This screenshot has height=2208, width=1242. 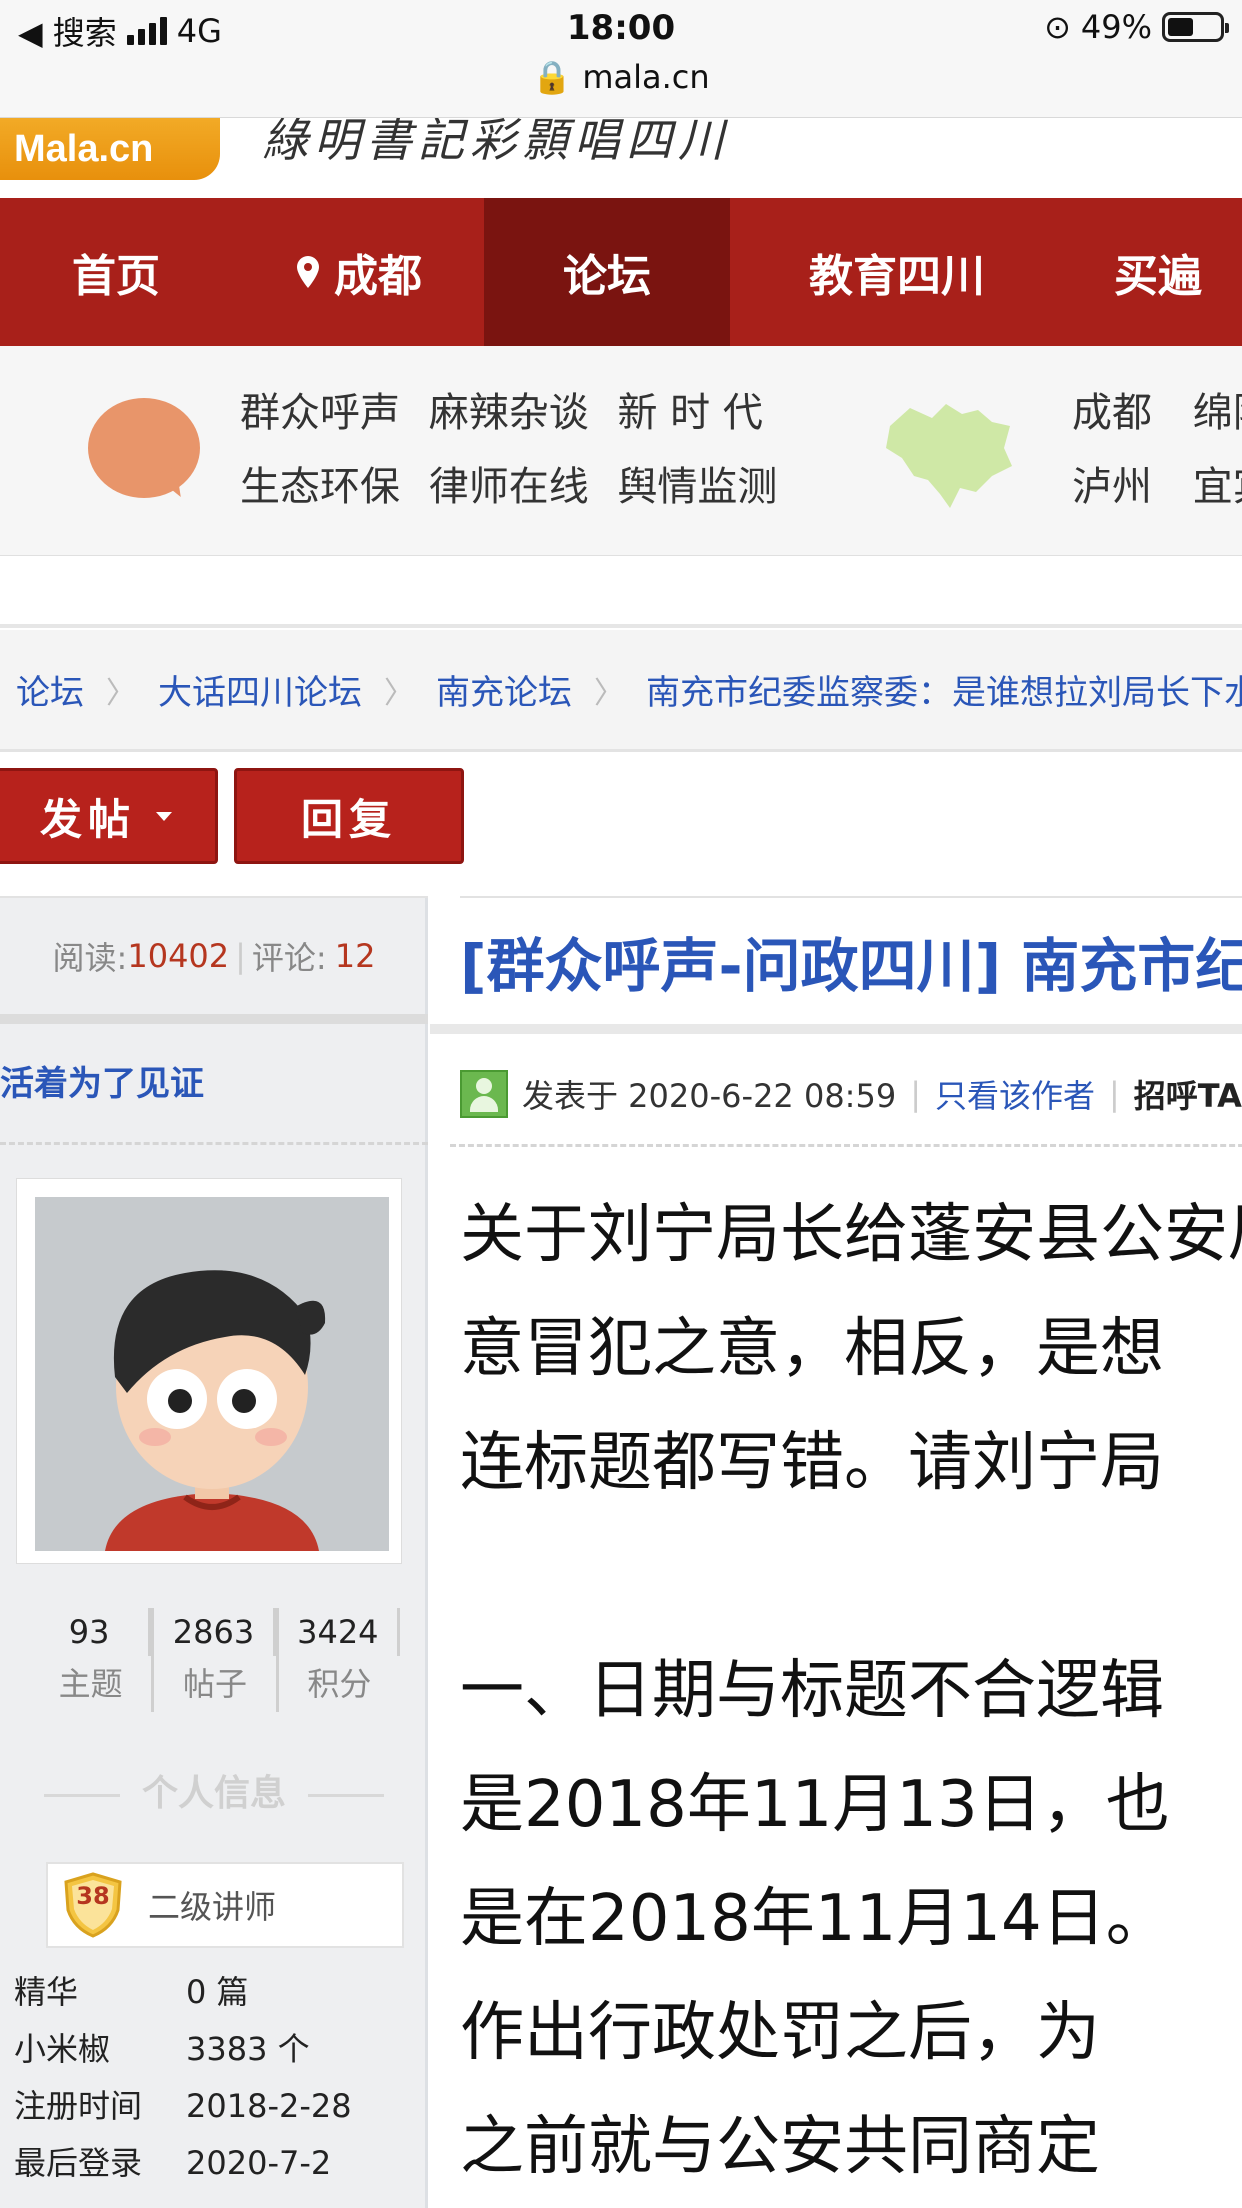 I want to click on post-line, so click(x=851, y=1577).